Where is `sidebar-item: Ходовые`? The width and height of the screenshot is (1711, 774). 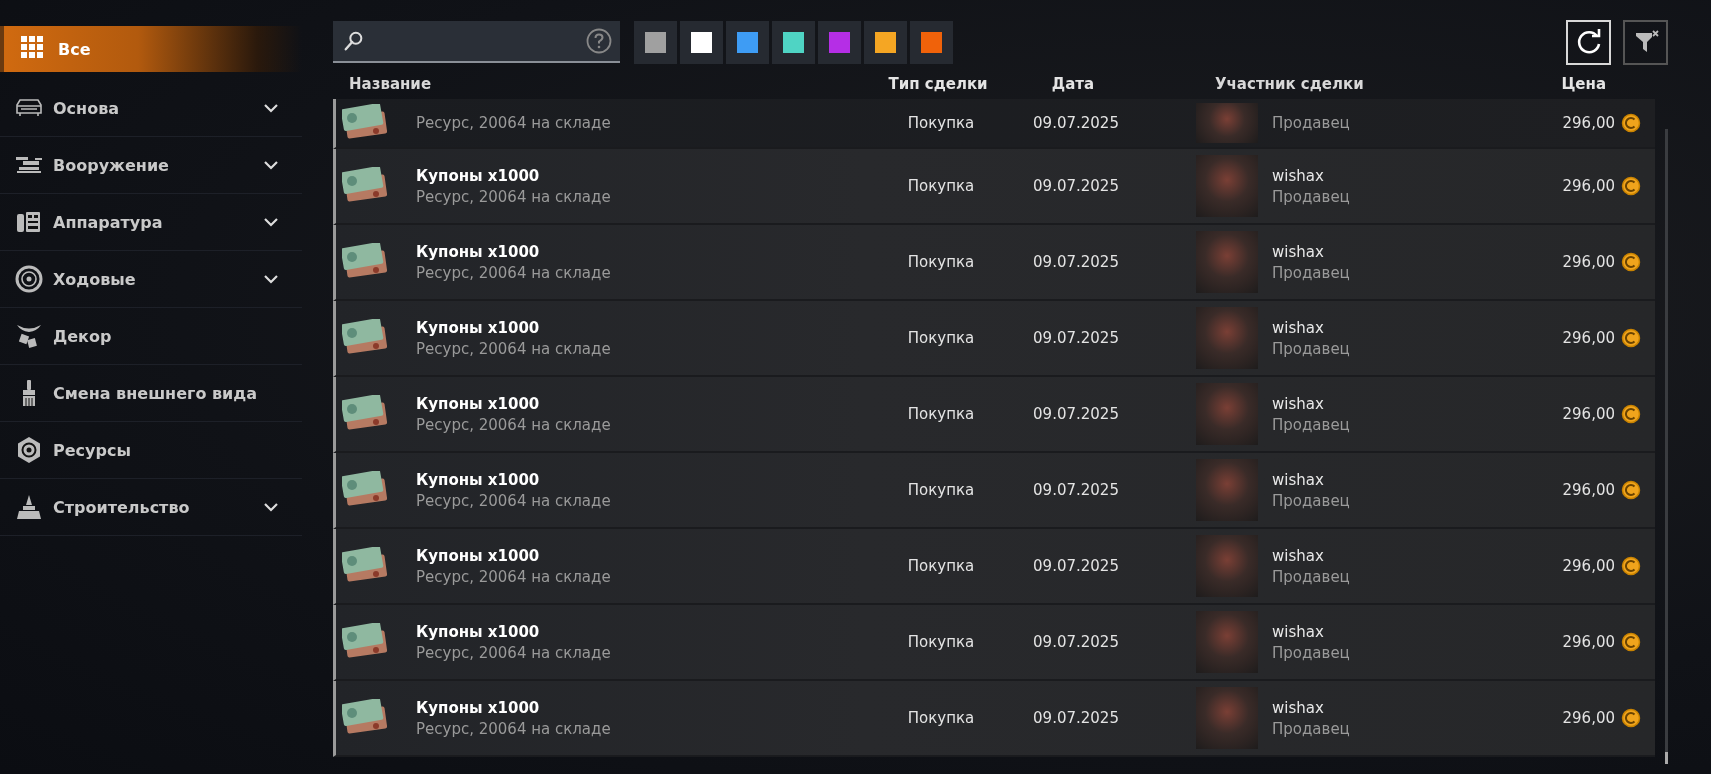 sidebar-item: Ходовые is located at coordinates (151, 279).